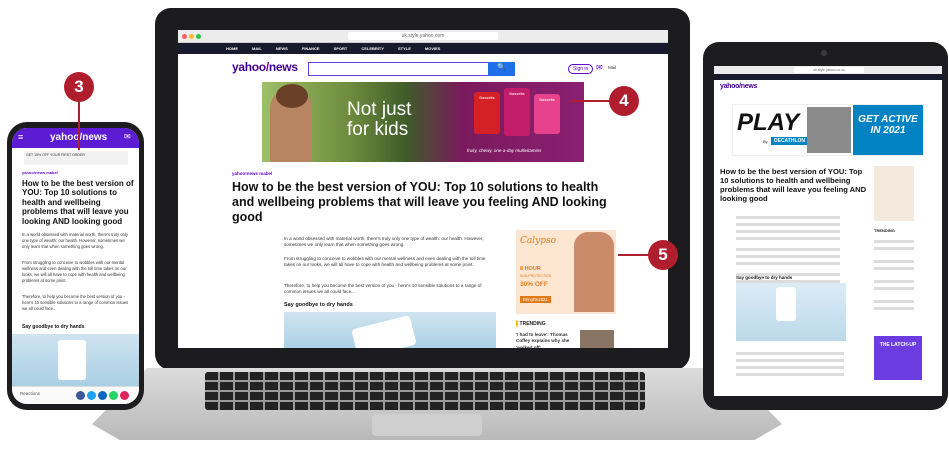  I want to click on latch-up-ad: THE LATCH-UP, so click(898, 358).